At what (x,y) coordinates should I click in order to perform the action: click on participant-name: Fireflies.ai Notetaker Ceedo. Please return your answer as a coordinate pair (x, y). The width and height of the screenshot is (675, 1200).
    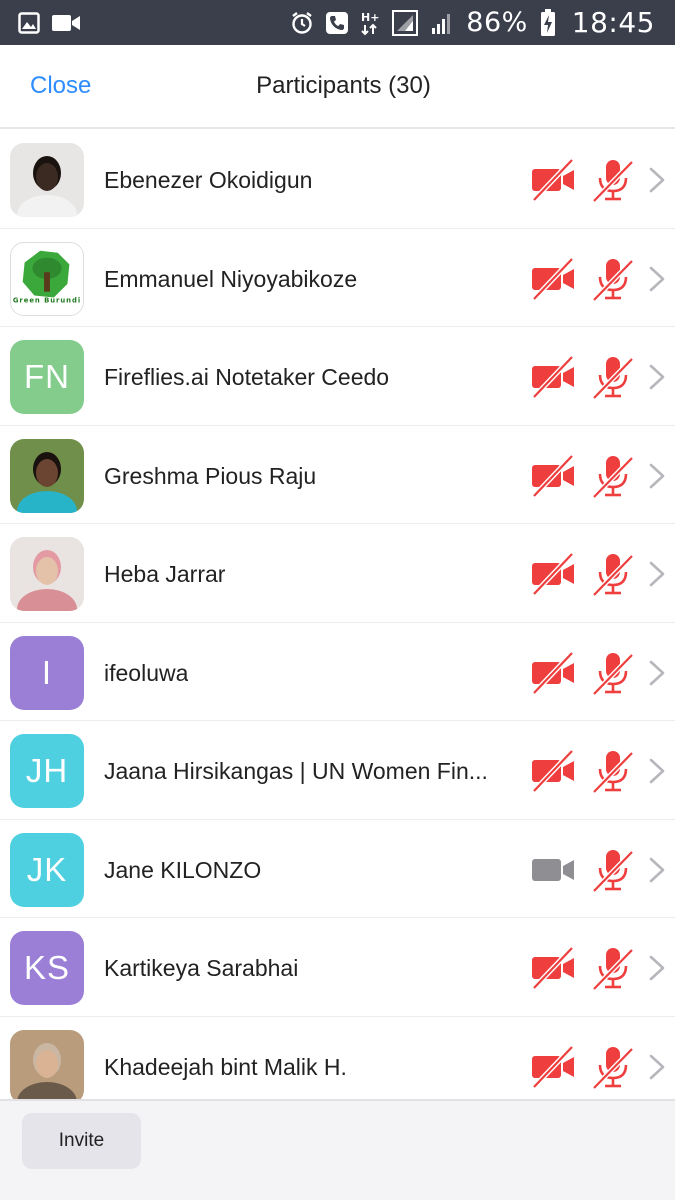
    Looking at the image, I should click on (247, 377).